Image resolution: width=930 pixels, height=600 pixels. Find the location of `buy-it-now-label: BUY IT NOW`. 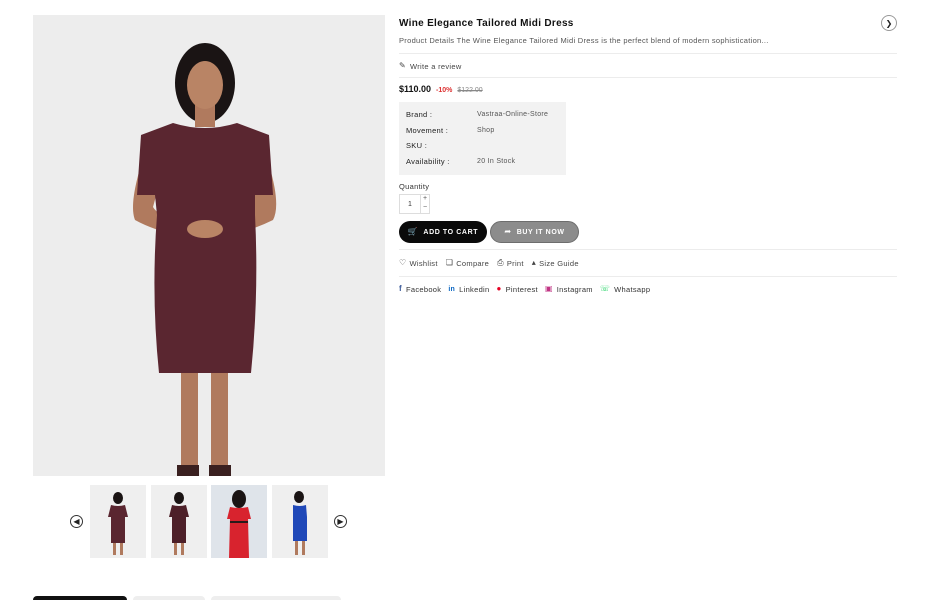

buy-it-now-label: BUY IT NOW is located at coordinates (540, 232).